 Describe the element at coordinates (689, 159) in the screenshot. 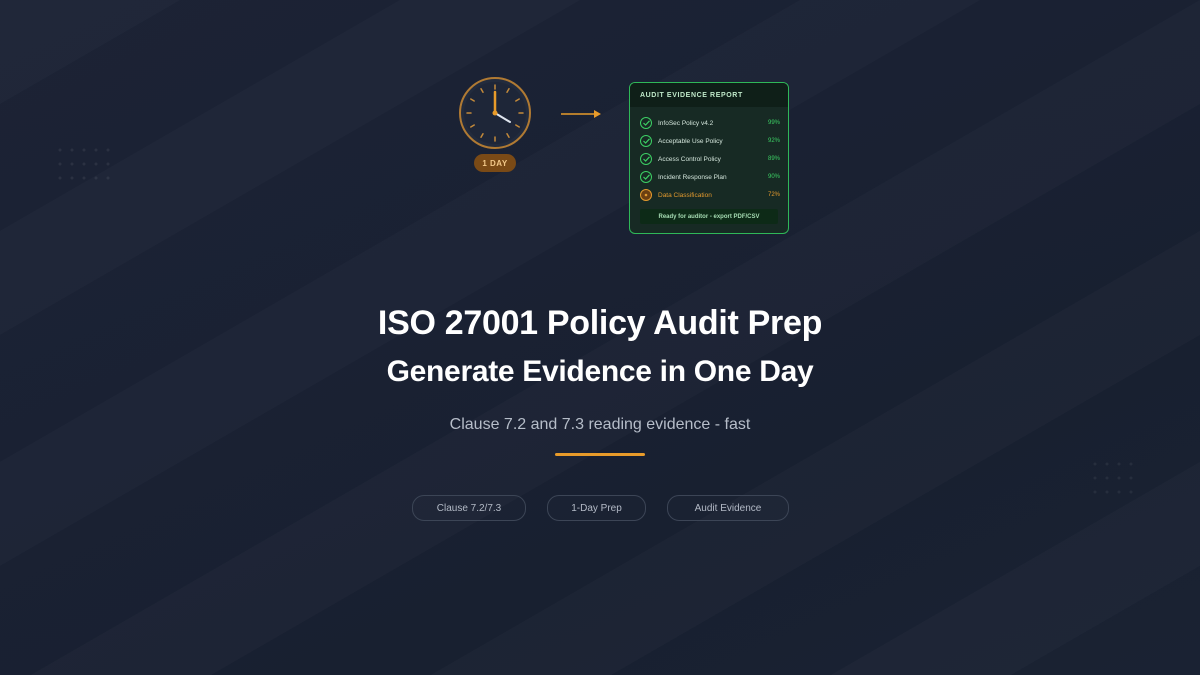

I see `report-item-label: Access Control Policy` at that location.